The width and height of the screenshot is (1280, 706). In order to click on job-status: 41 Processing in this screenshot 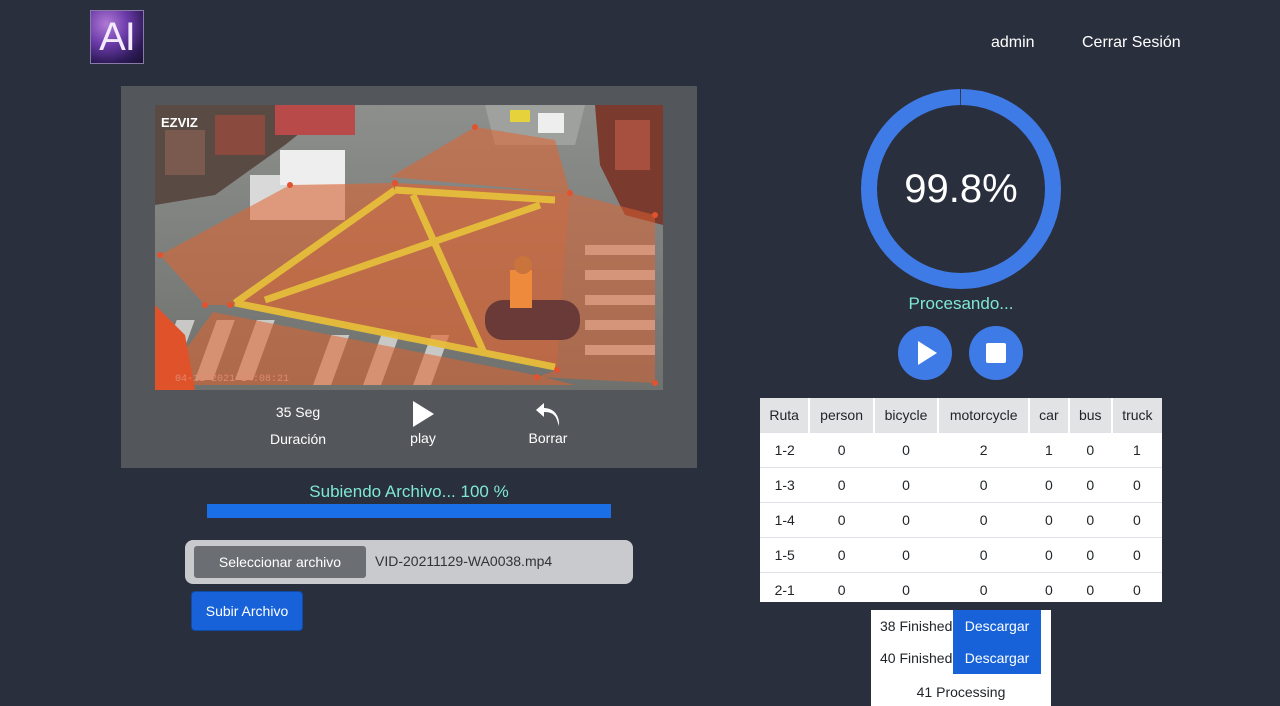, I will do `click(961, 692)`.